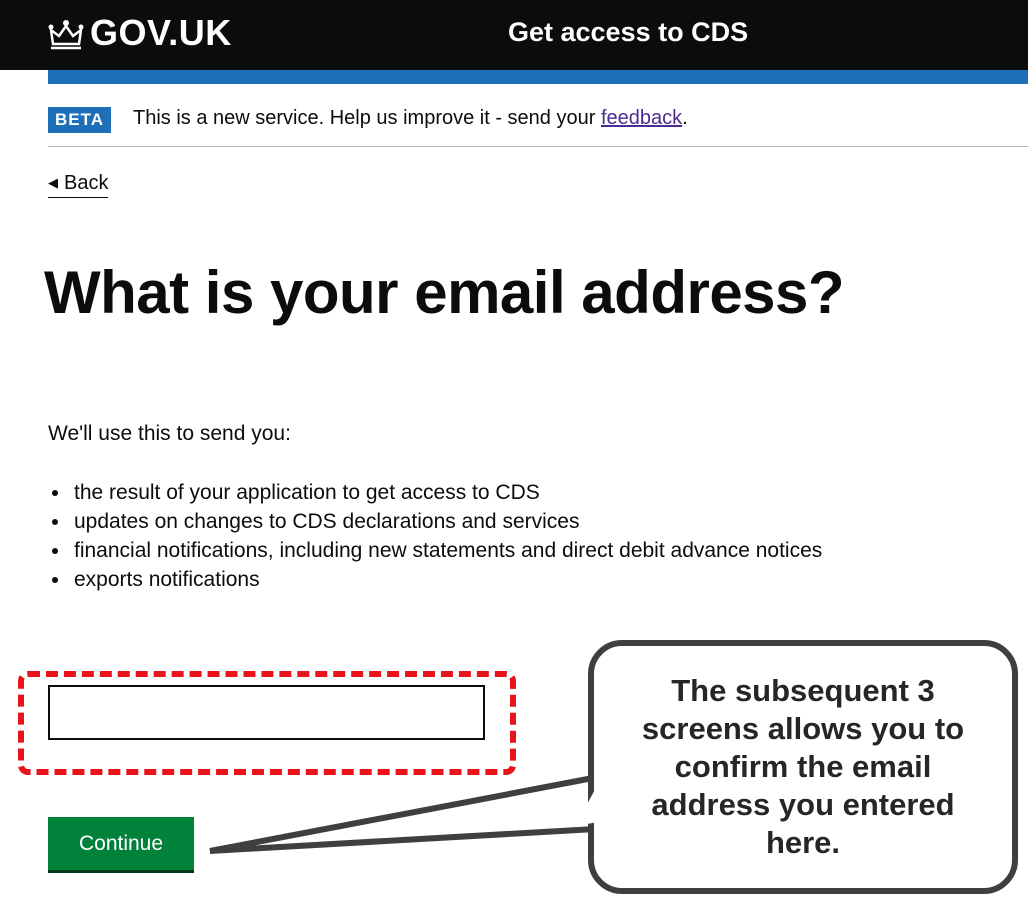 The image size is (1028, 903). What do you see at coordinates (266, 712) in the screenshot?
I see `email-input` at bounding box center [266, 712].